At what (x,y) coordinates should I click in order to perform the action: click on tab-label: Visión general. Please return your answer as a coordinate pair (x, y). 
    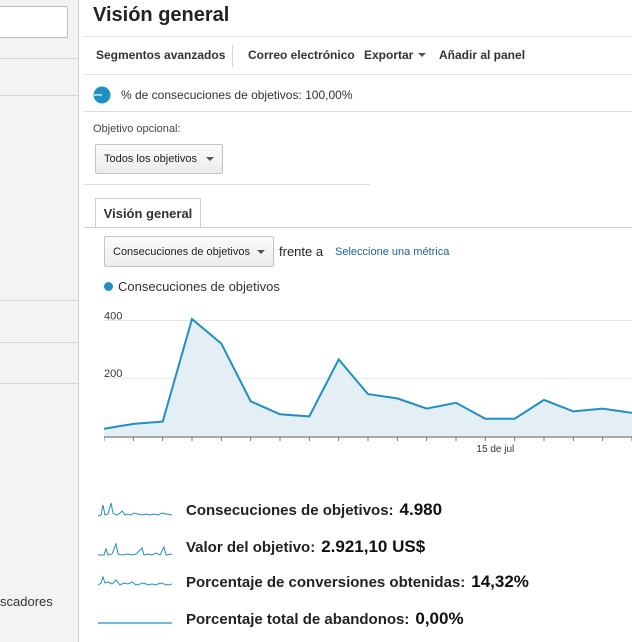
    Looking at the image, I should click on (148, 213).